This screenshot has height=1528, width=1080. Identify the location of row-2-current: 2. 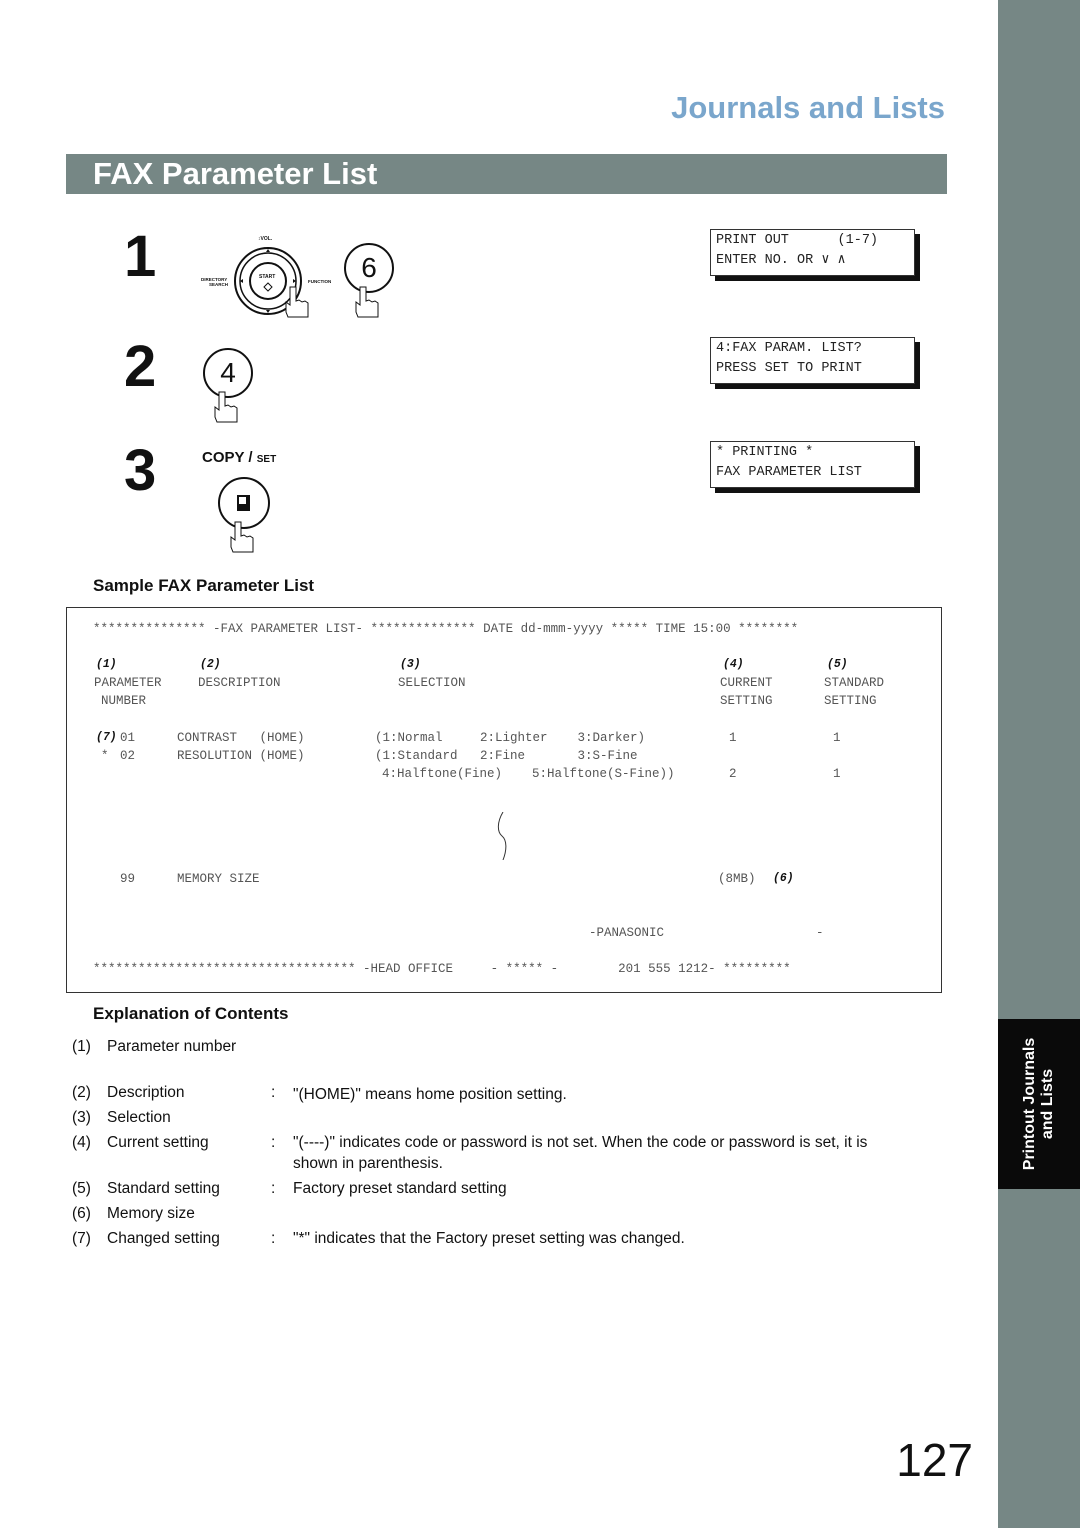
(733, 774).